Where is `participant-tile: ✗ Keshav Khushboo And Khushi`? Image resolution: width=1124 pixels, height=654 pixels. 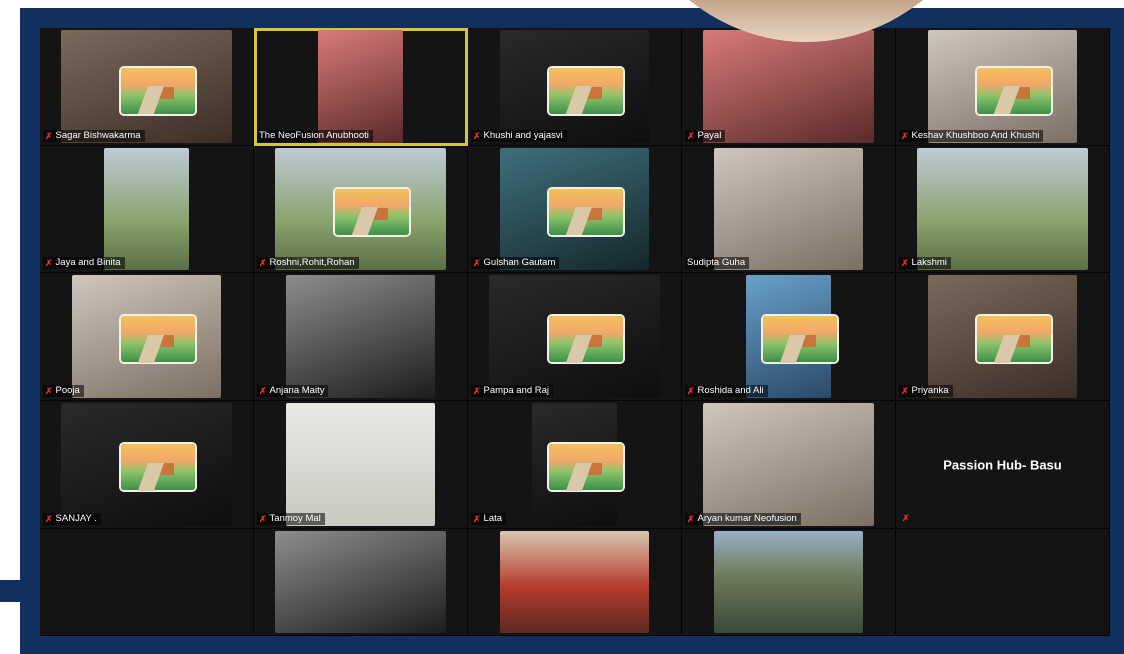 participant-tile: ✗ Keshav Khushboo And Khushi is located at coordinates (1003, 87).